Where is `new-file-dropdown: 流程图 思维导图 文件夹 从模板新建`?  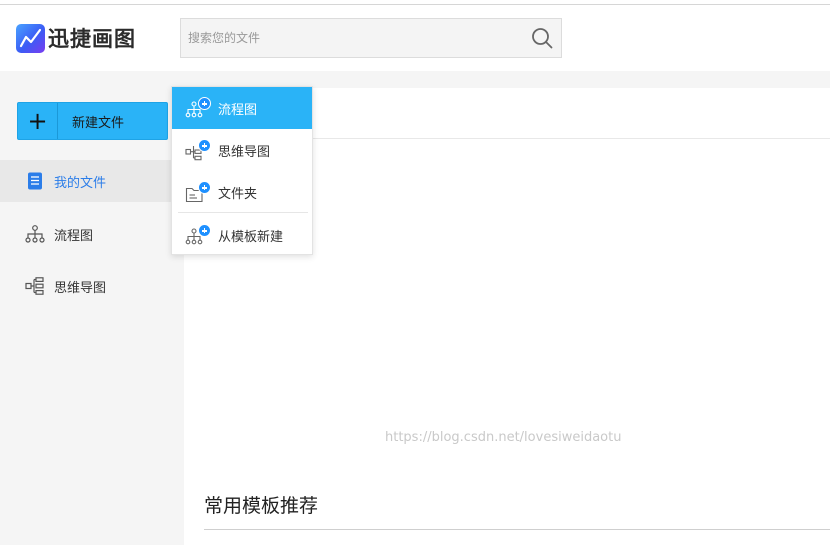 new-file-dropdown: 流程图 思维导图 文件夹 从模板新建 is located at coordinates (242, 170).